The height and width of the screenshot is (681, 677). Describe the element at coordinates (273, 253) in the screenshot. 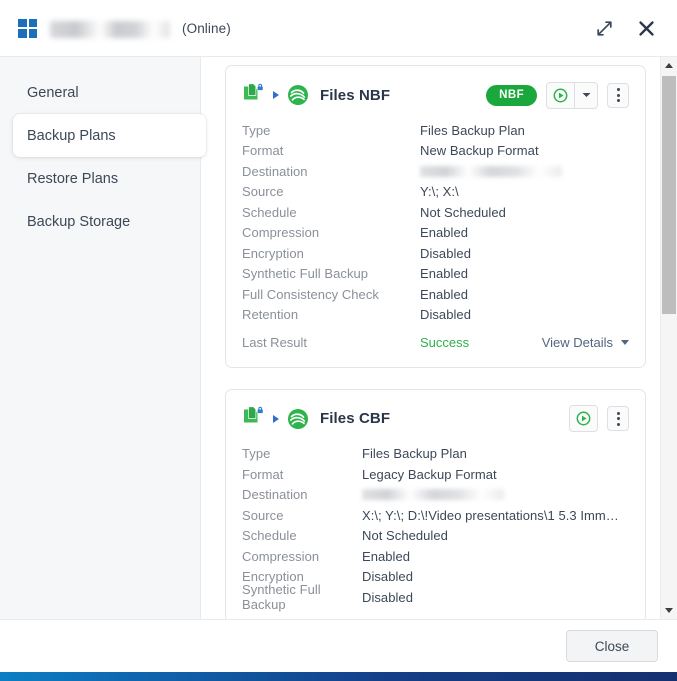

I see `detail-label: Encryption` at that location.